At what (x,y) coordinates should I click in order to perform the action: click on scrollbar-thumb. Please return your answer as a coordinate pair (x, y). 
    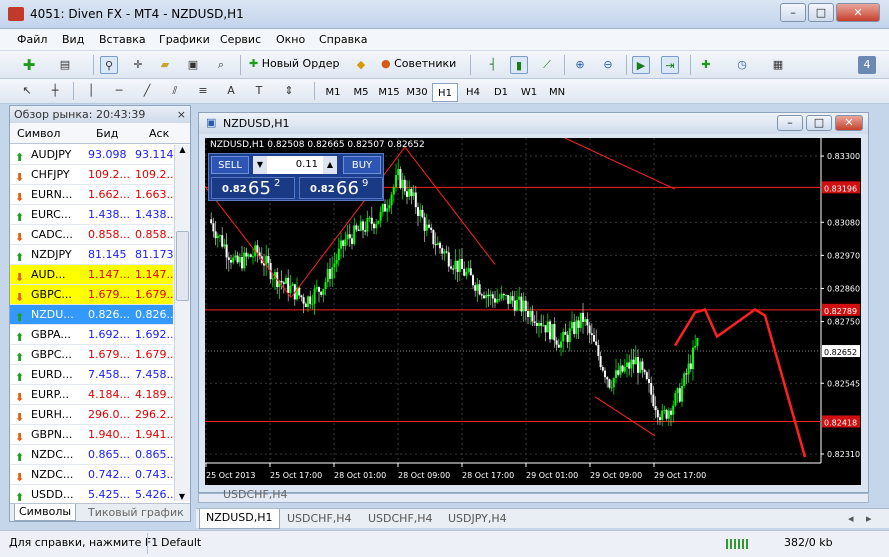
    Looking at the image, I should click on (182, 266).